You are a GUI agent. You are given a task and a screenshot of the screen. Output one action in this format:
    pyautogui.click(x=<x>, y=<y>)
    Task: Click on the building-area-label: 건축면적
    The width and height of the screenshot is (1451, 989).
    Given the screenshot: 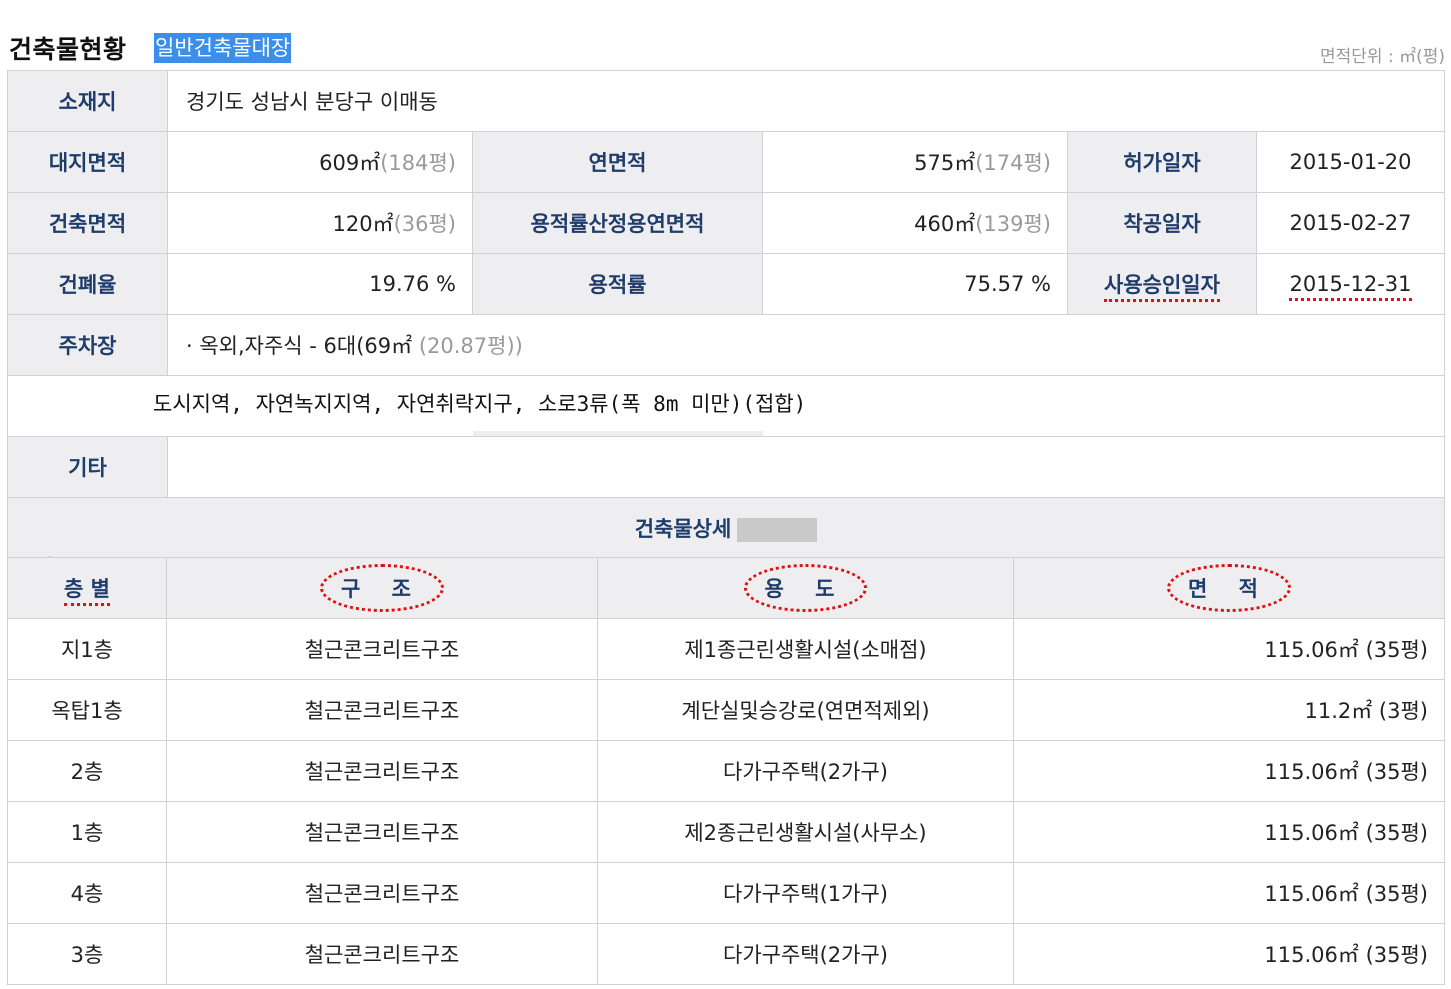 What is the action you would take?
    pyautogui.click(x=87, y=223)
    